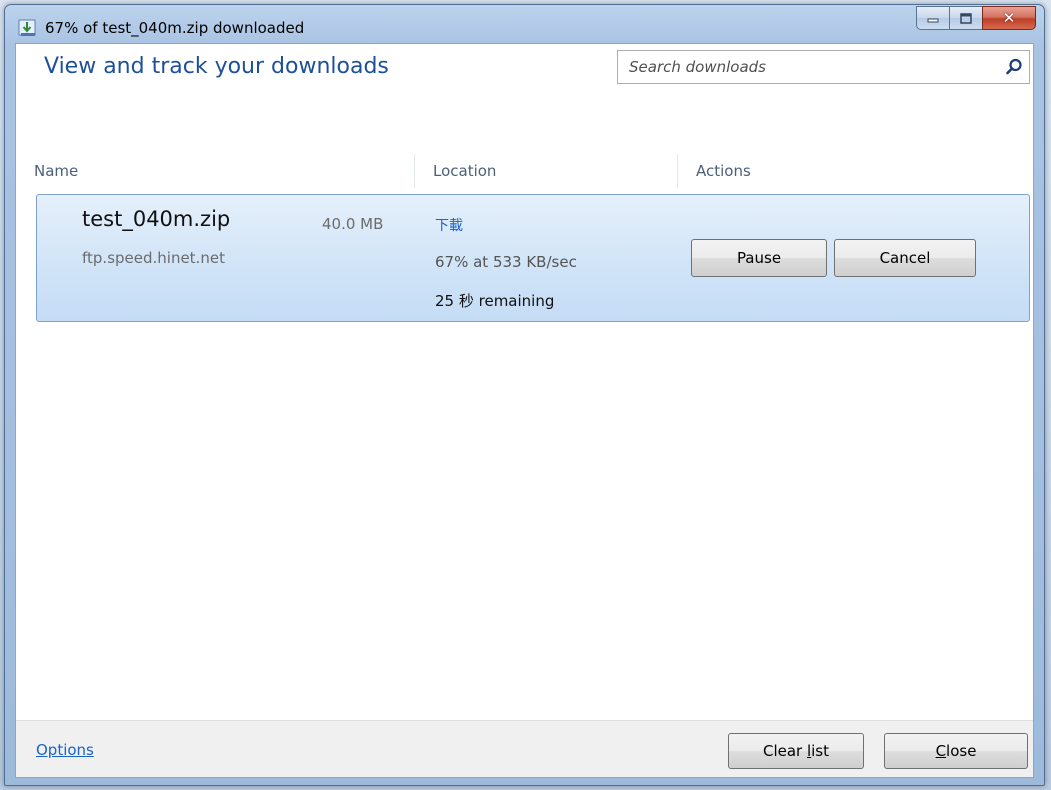 This screenshot has height=790, width=1051. Describe the element at coordinates (215, 171) in the screenshot. I see `column-header-name: Name` at that location.